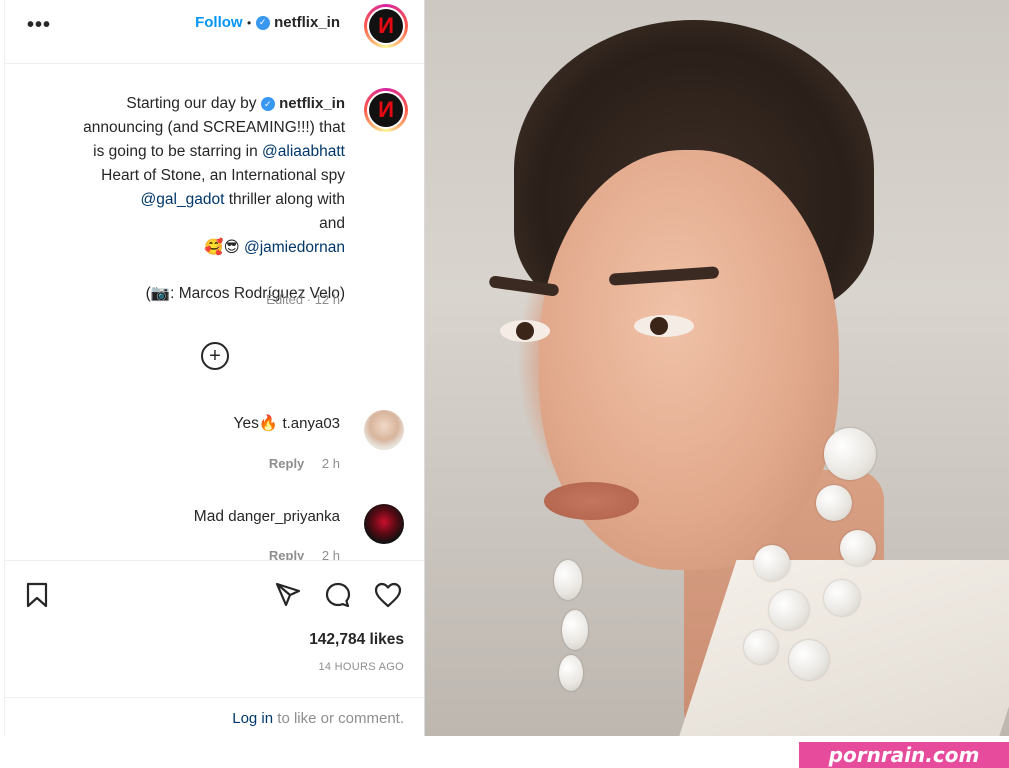  Describe the element at coordinates (591, 501) in the screenshot. I see `photo-lips` at that location.